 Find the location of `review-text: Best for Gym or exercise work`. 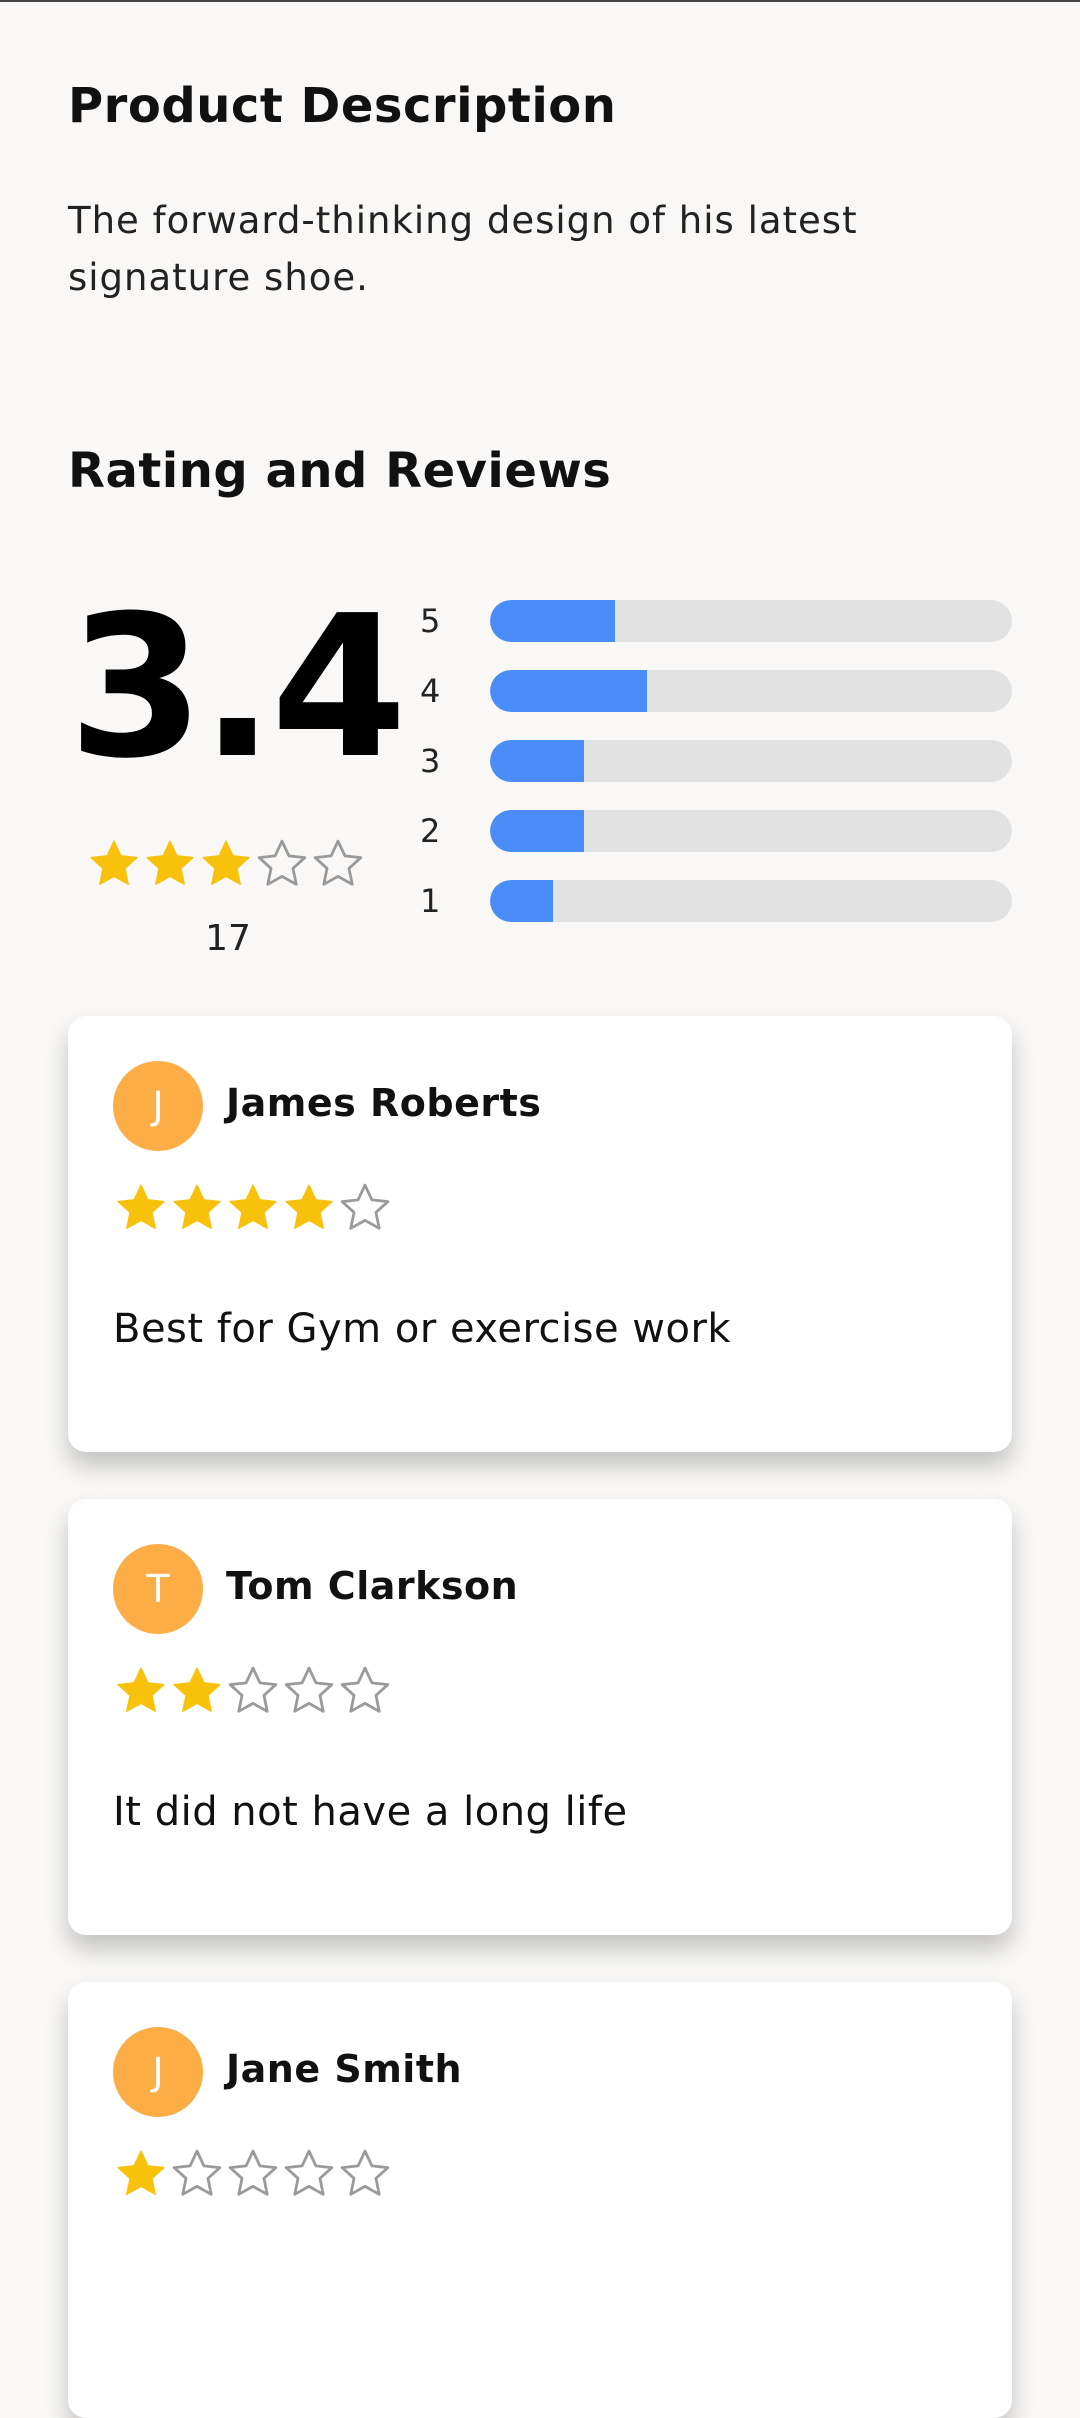

review-text: Best for Gym or exercise work is located at coordinates (422, 1329).